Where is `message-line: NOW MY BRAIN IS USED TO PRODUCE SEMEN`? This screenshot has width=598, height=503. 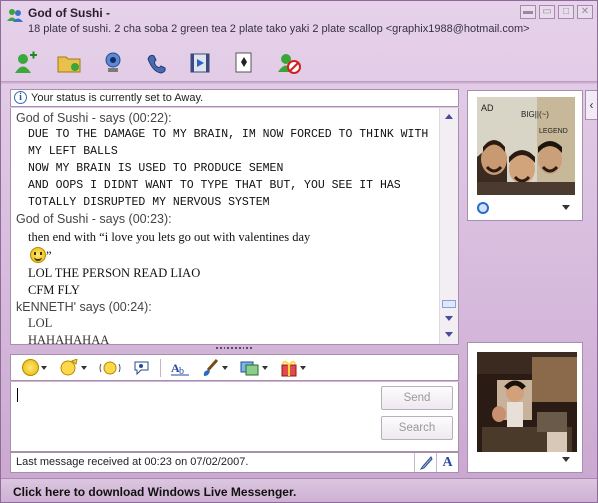 message-line: NOW MY BRAIN IS USED TO PRODUCE SEMEN is located at coordinates (156, 168).